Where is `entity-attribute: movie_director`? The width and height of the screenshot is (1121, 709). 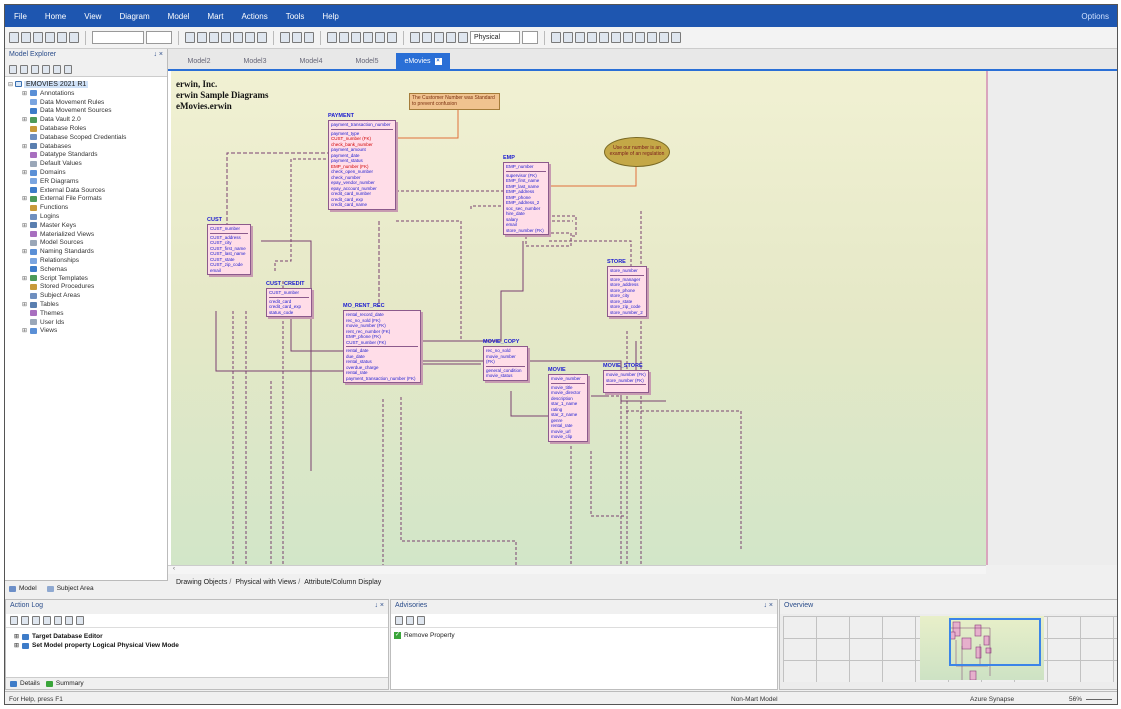 entity-attribute: movie_director is located at coordinates (568, 393).